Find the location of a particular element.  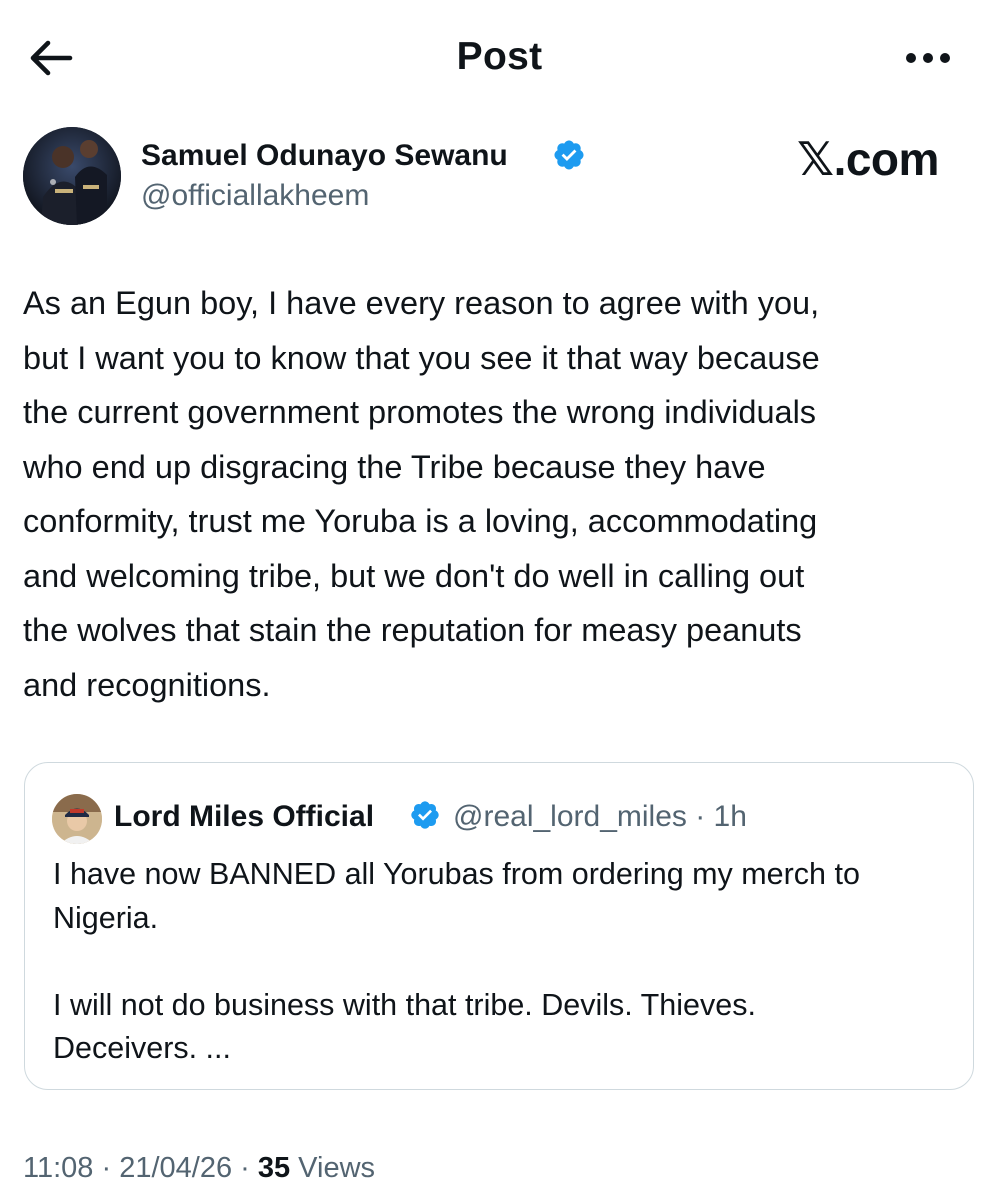

quoted-author-handle: @real_lord_miles is located at coordinates (570, 816).